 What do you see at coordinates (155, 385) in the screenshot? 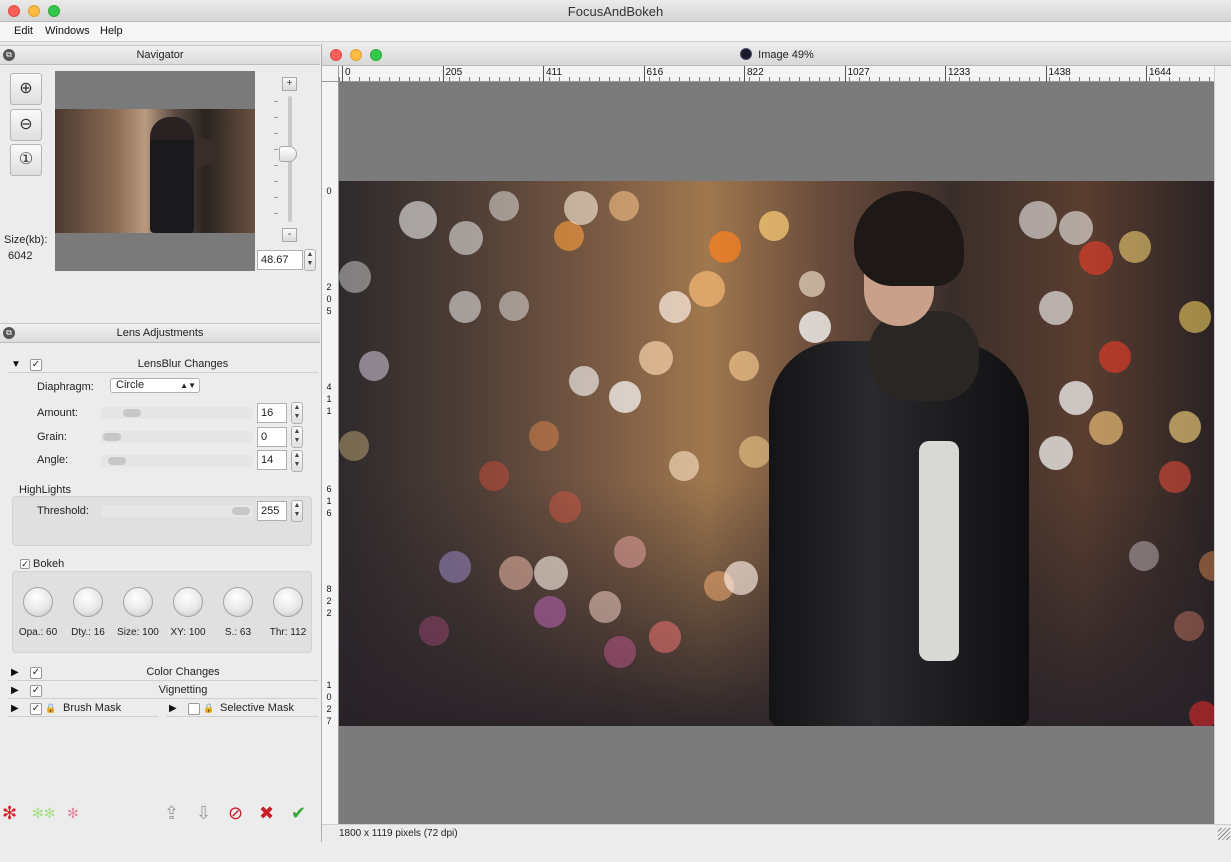
I see `diaphragm-select: Circle ▲▼` at bounding box center [155, 385].